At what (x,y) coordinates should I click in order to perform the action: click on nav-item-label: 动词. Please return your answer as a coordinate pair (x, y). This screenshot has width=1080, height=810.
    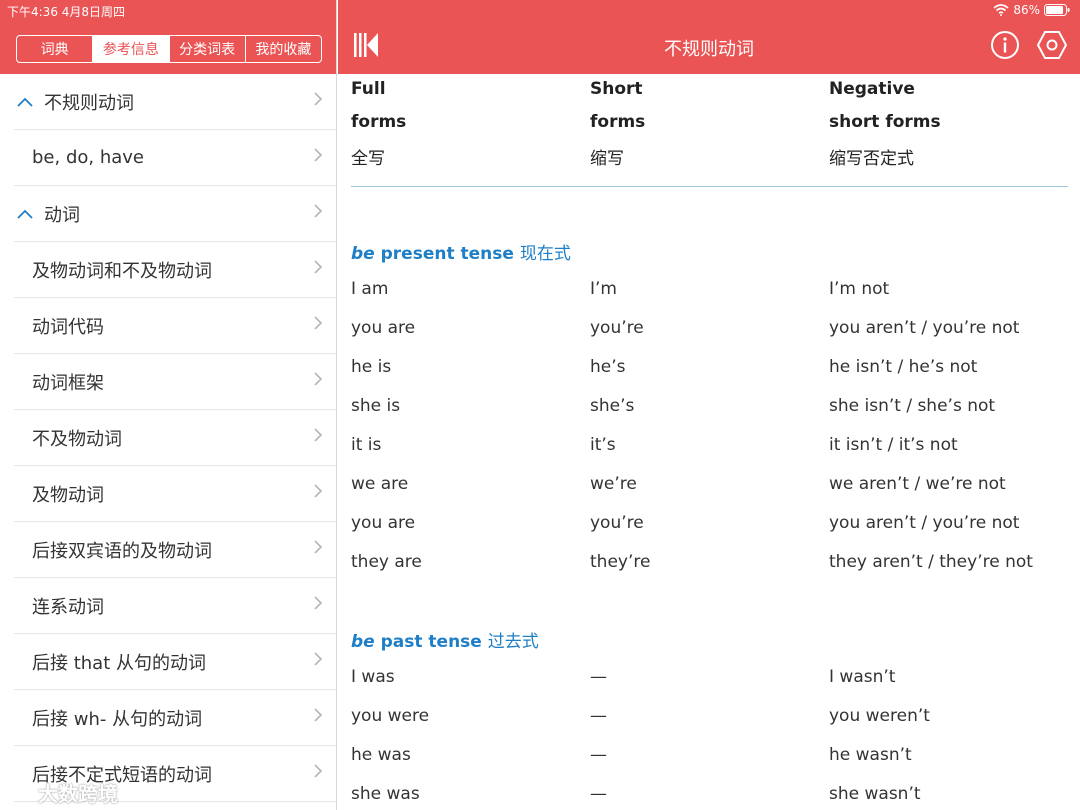
    Looking at the image, I should click on (62, 215).